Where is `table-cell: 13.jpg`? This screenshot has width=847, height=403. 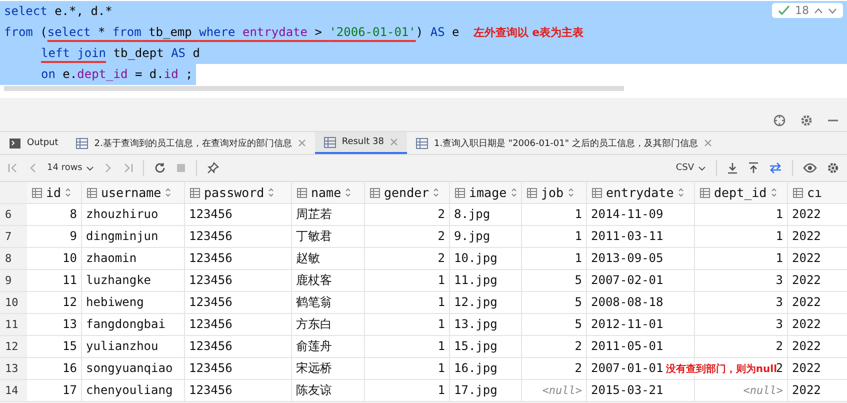
table-cell: 13.jpg is located at coordinates (486, 324).